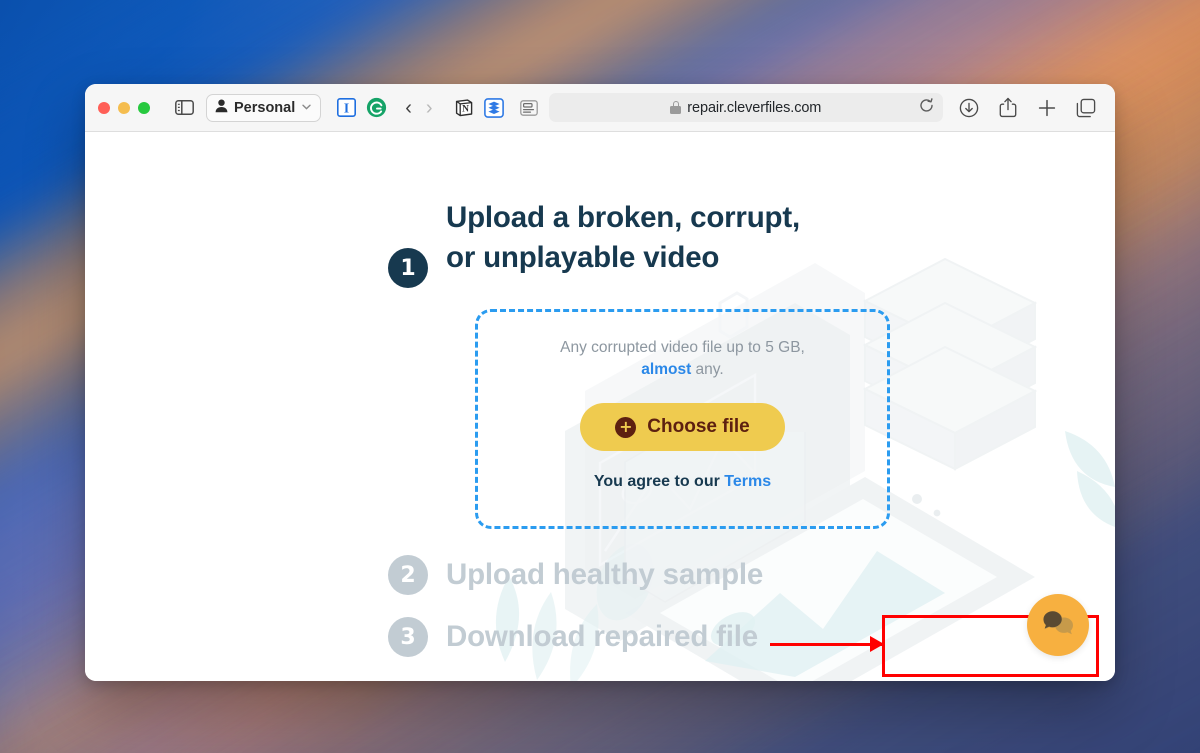 This screenshot has width=1200, height=753. Describe the element at coordinates (969, 108) in the screenshot. I see `downloads-icon` at that location.